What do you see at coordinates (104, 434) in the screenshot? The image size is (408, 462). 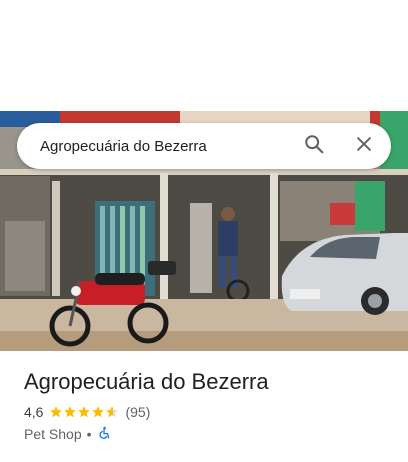 I see `wheelchair-icon` at bounding box center [104, 434].